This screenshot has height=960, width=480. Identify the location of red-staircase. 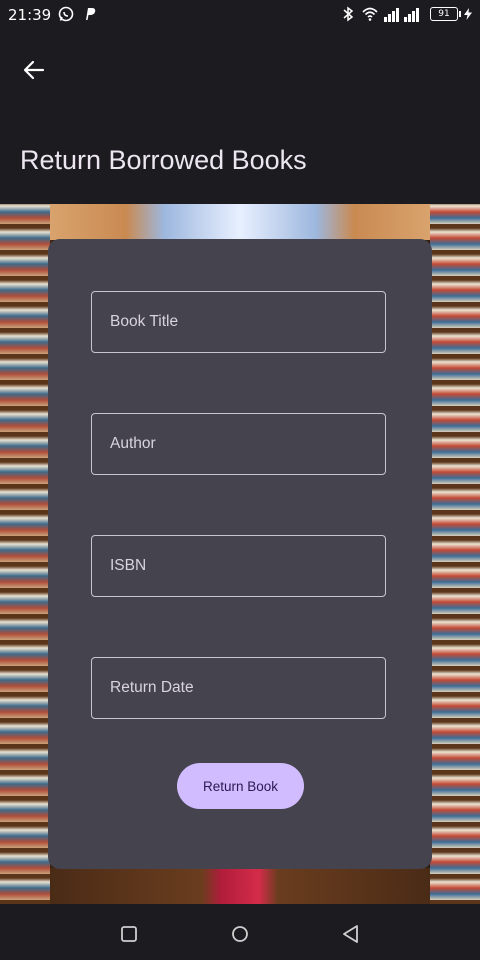
(240, 886).